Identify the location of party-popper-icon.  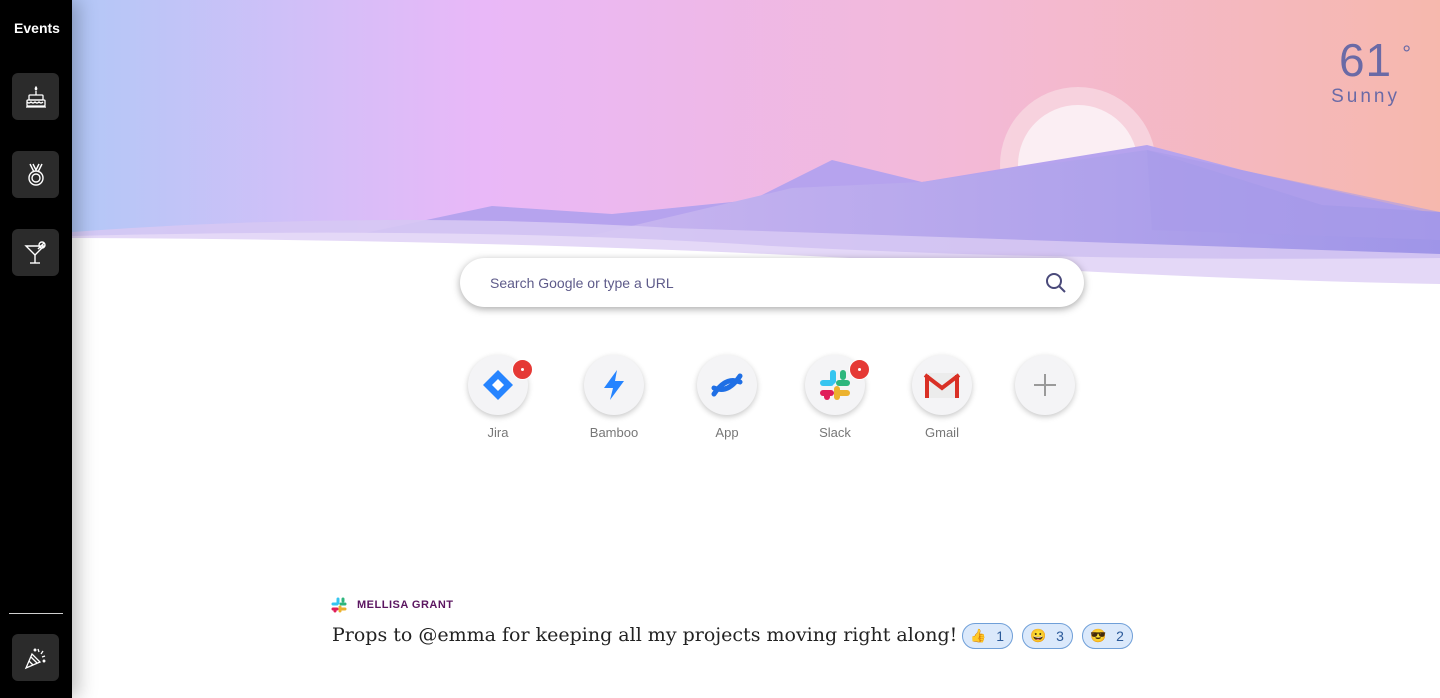
(34, 658).